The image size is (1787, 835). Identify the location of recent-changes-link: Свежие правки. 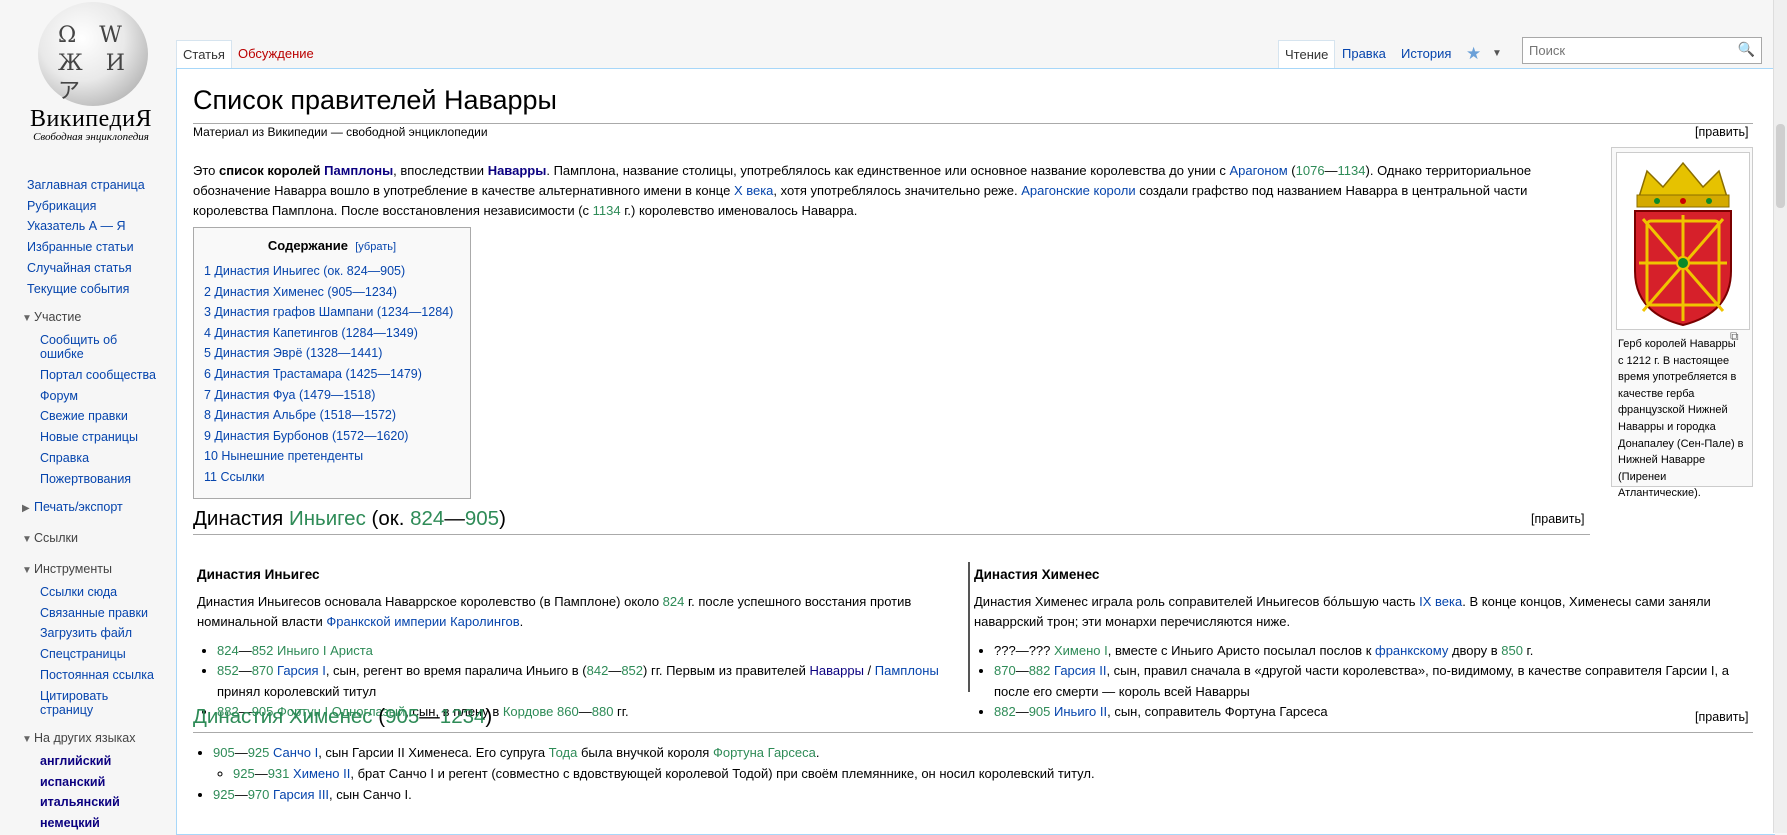
(100, 416).